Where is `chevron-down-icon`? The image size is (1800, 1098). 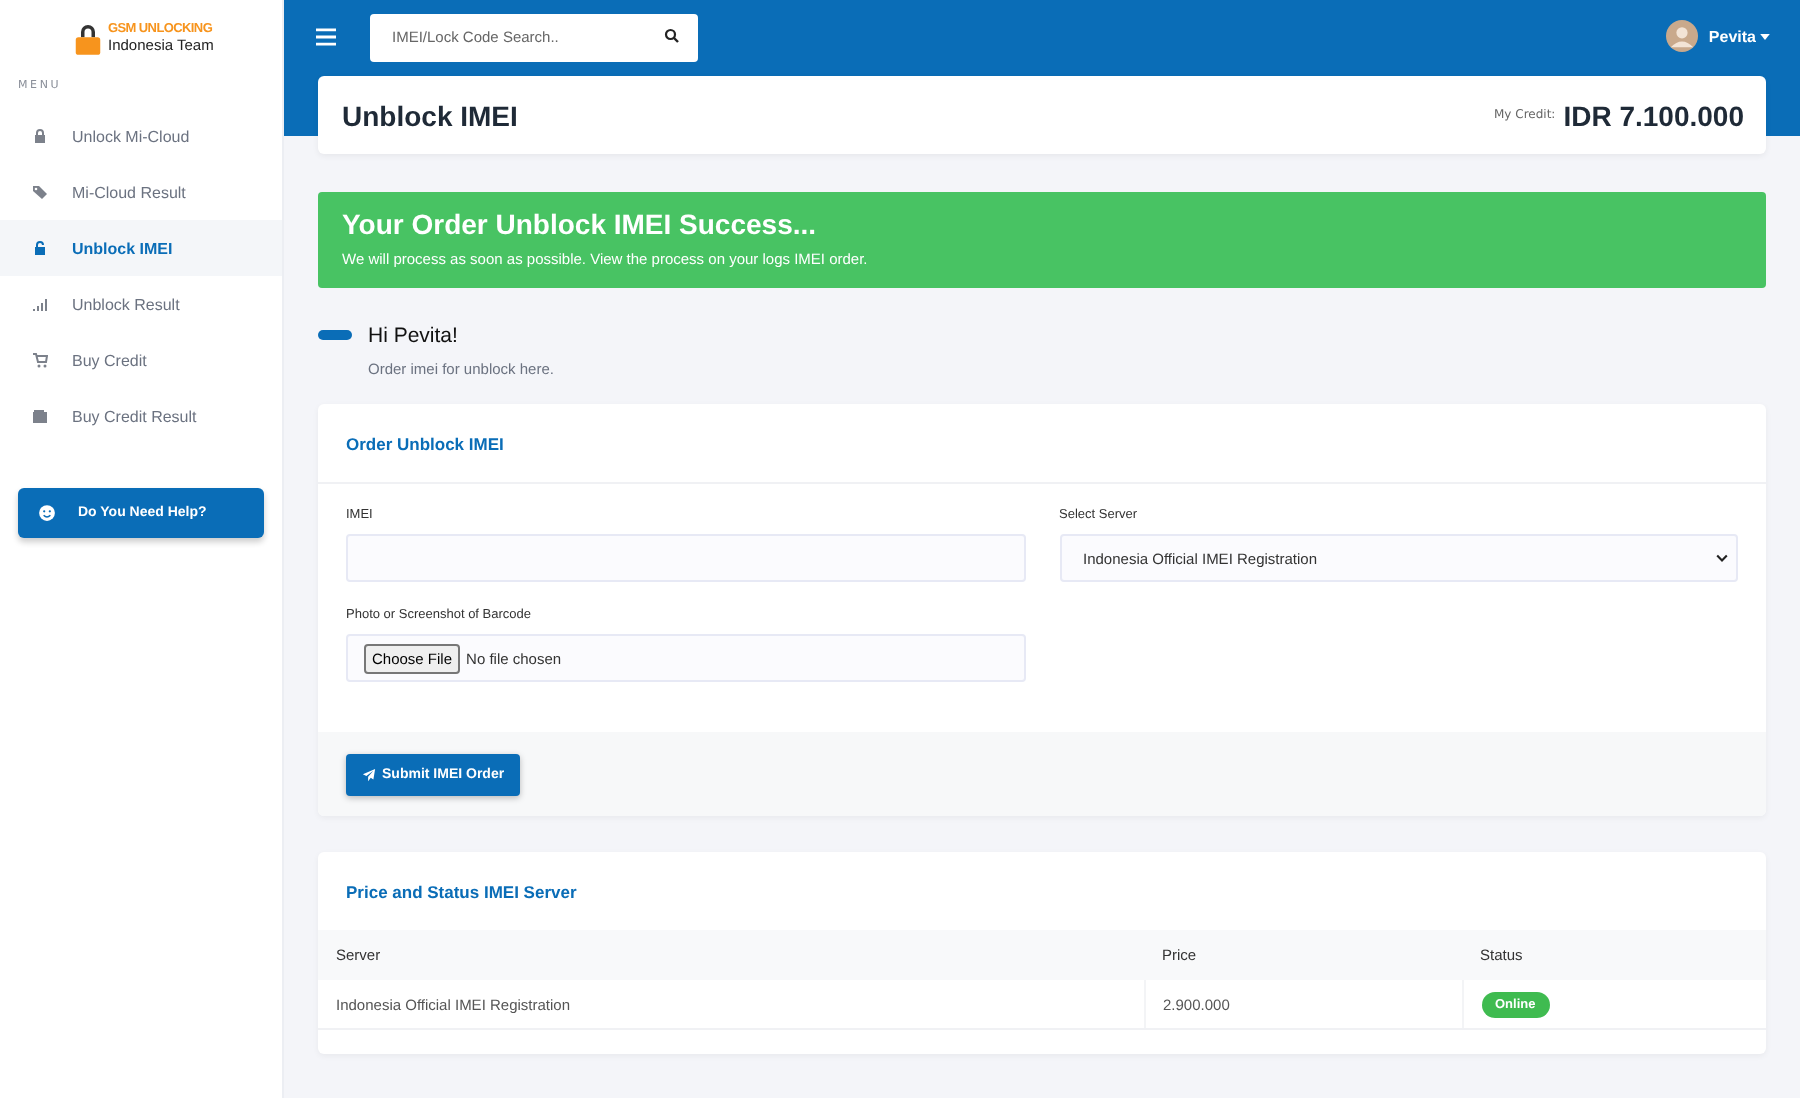 chevron-down-icon is located at coordinates (1722, 558).